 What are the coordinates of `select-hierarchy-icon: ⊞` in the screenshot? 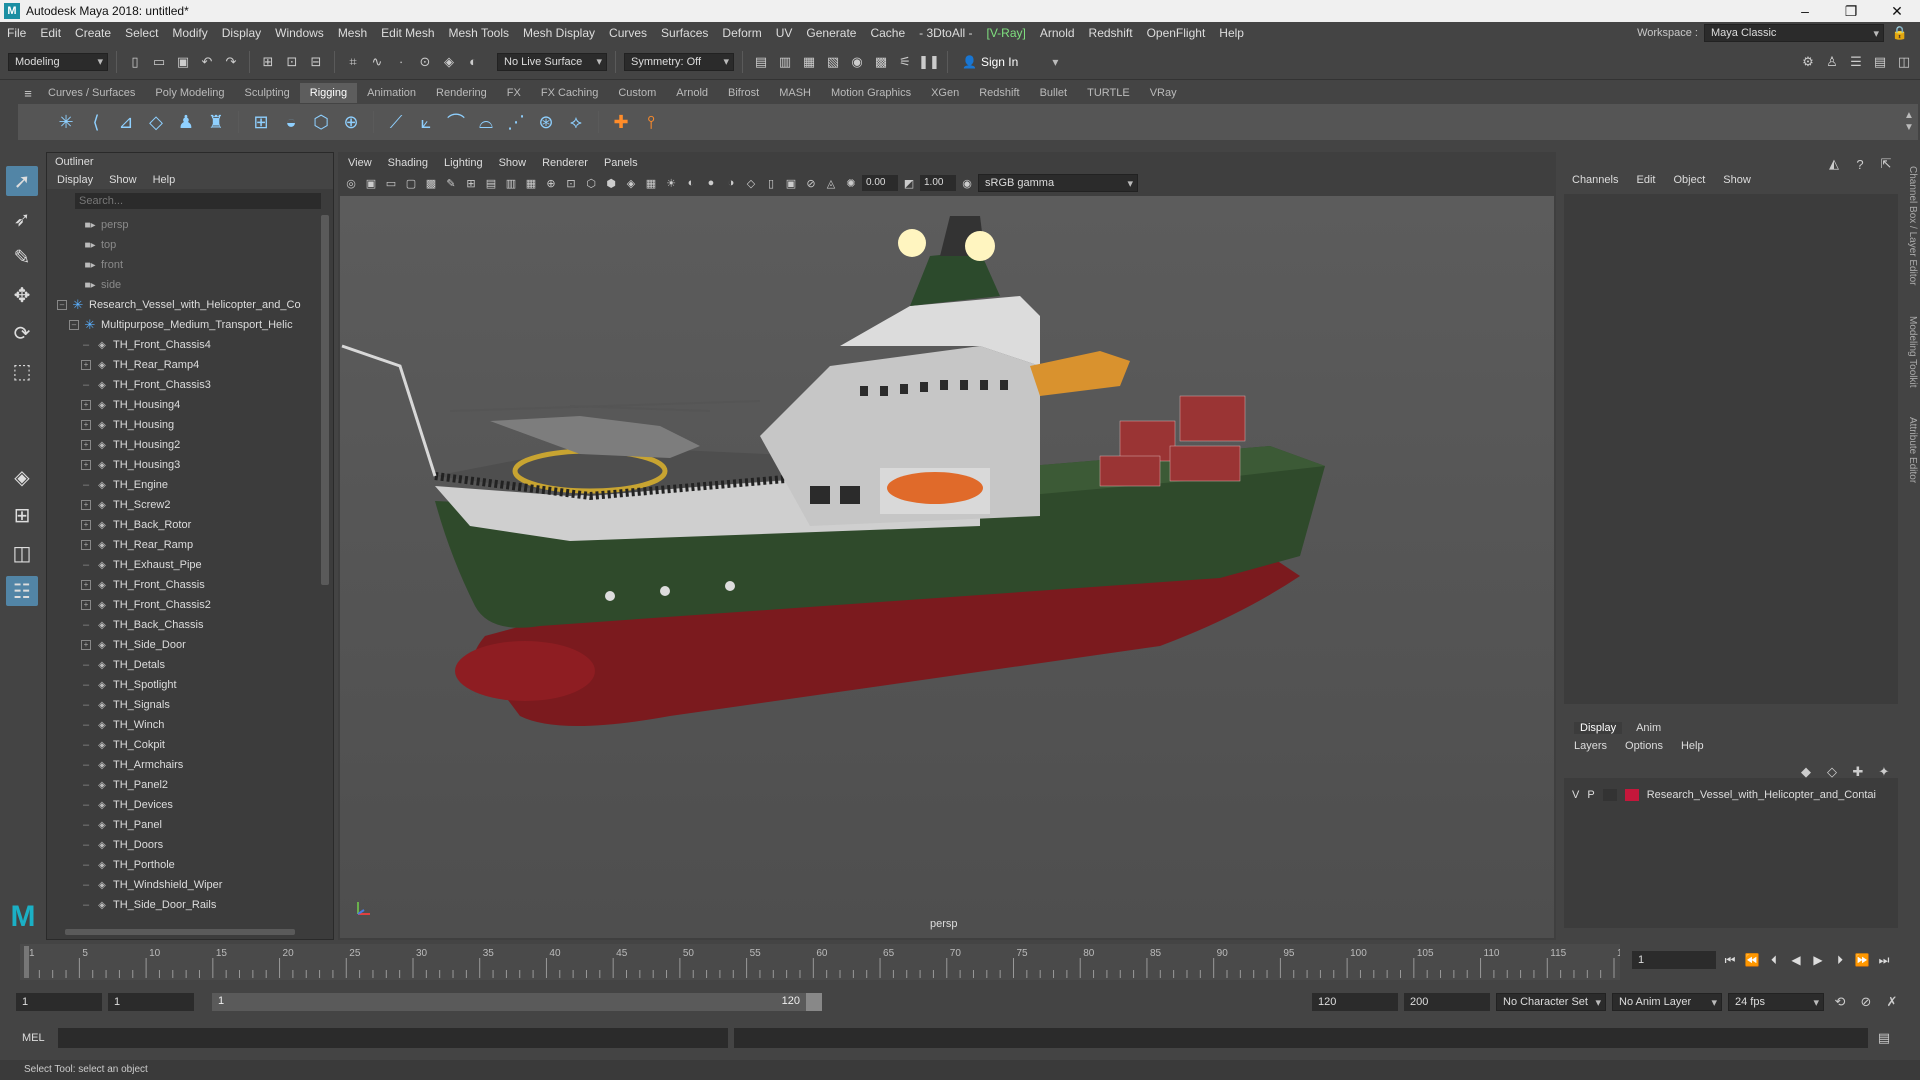 It's located at (268, 62).